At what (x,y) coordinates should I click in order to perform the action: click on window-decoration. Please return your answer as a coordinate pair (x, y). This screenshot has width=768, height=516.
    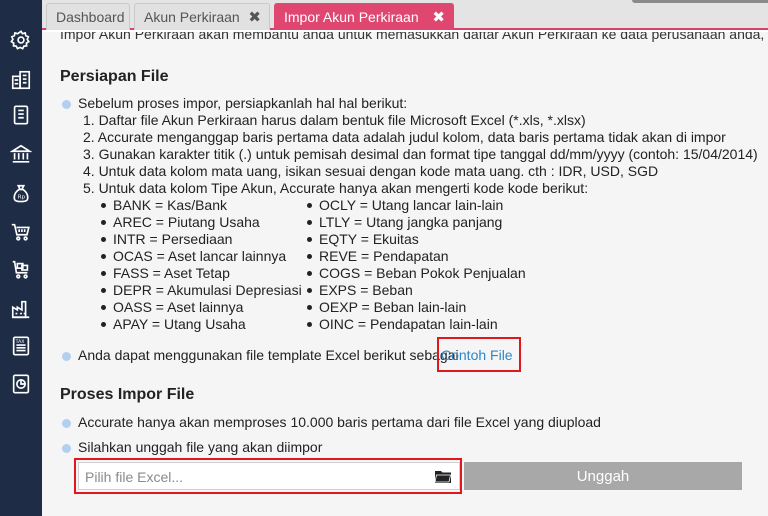
    Looking at the image, I should click on (700, 1).